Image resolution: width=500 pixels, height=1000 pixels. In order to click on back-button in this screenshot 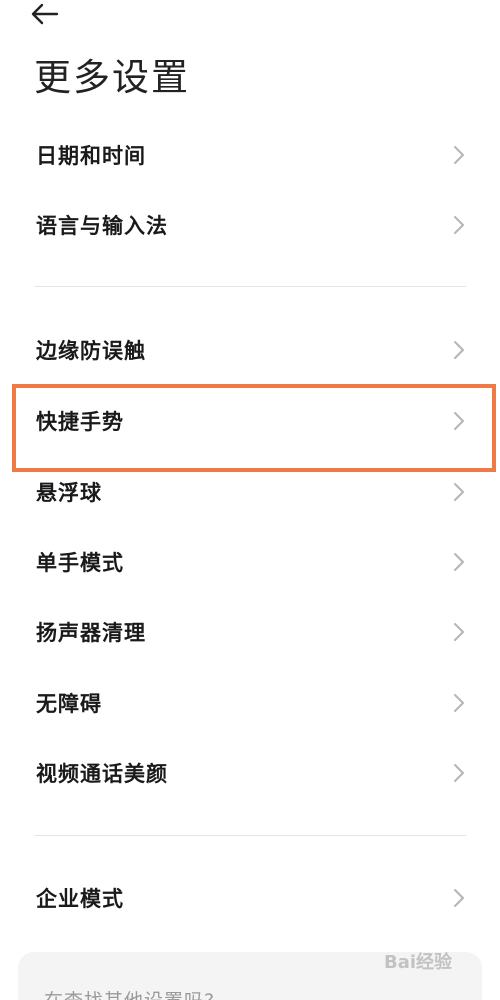, I will do `click(50, 14)`.